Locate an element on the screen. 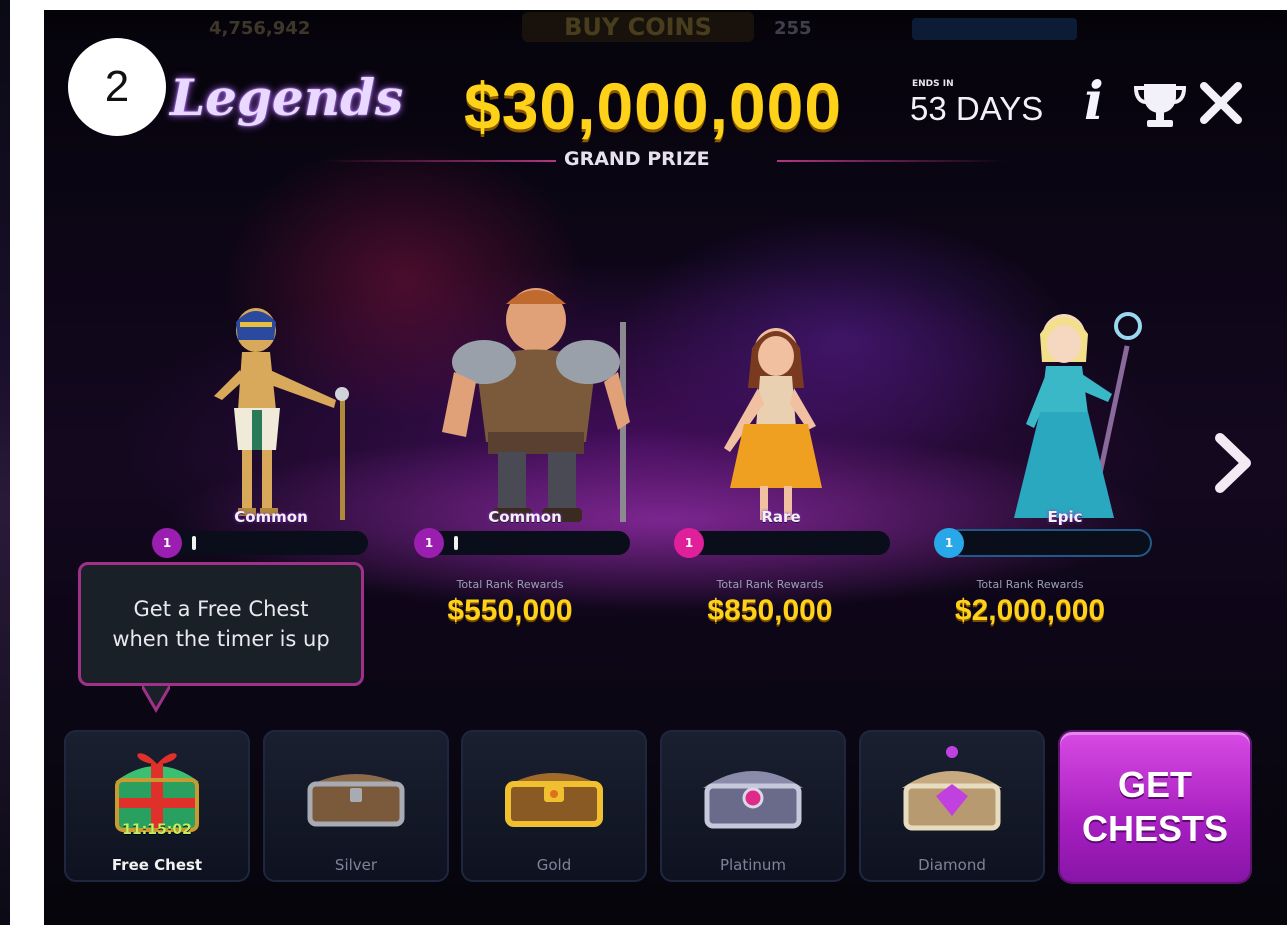 The height and width of the screenshot is (925, 1287). chest-label: Free Chest is located at coordinates (157, 865).